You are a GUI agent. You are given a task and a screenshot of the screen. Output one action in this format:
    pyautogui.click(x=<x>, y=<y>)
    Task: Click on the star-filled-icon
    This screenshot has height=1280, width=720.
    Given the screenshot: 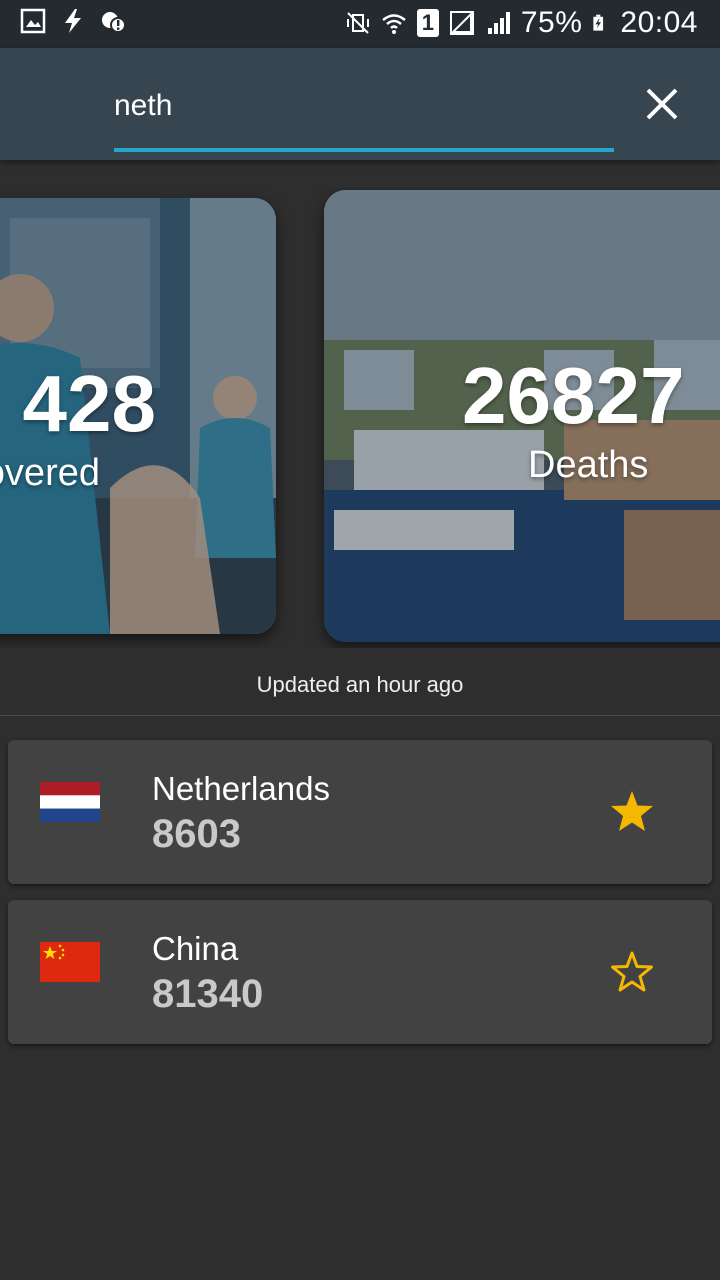 What is the action you would take?
    pyautogui.click(x=632, y=812)
    